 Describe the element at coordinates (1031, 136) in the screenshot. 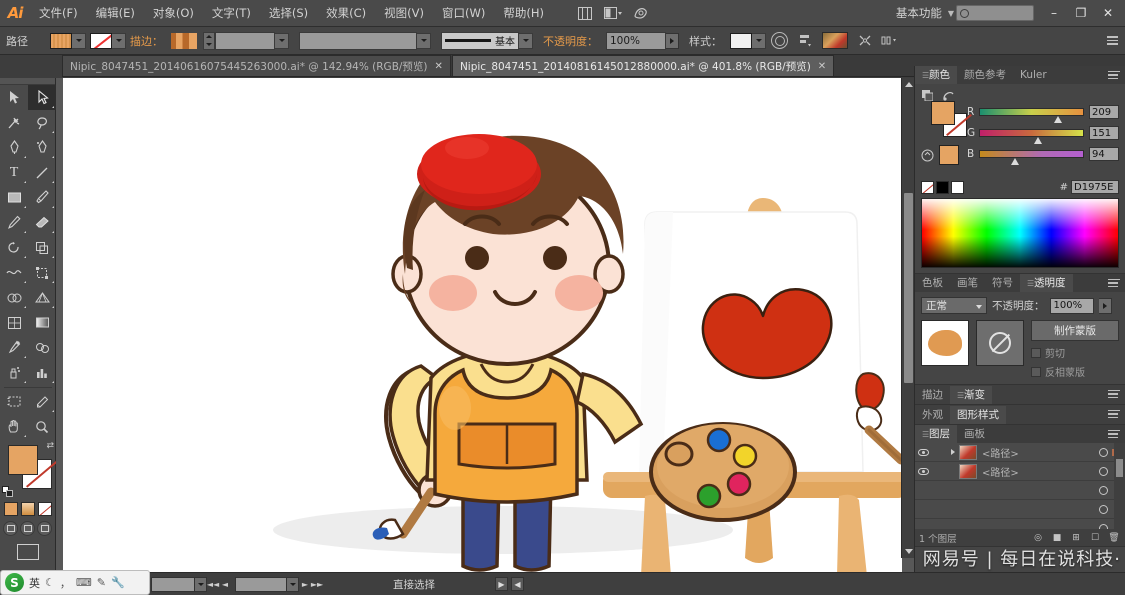

I see `slider-track-g` at that location.